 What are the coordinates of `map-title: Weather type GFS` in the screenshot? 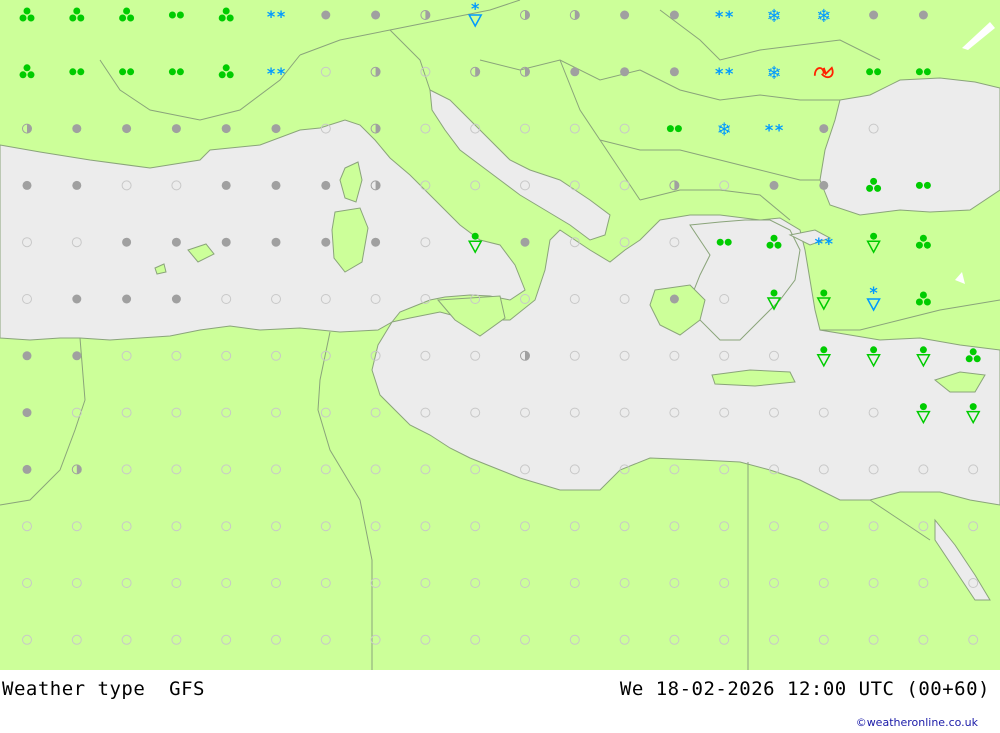 It's located at (103, 689).